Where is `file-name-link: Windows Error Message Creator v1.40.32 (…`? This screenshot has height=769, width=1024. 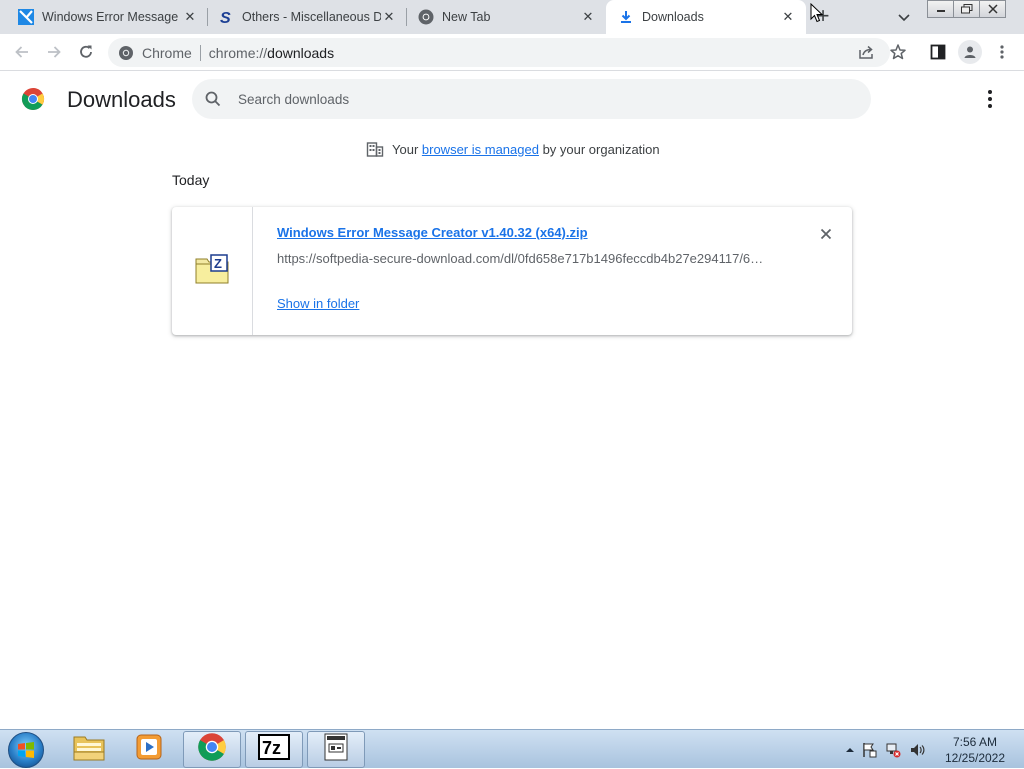
file-name-link: Windows Error Message Creator v1.40.32 (… is located at coordinates (432, 232).